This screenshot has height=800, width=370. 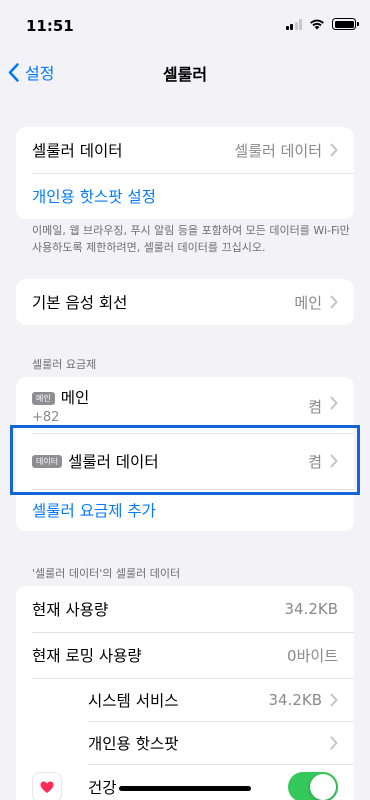 I want to click on health-row: 건강, so click(x=185, y=782).